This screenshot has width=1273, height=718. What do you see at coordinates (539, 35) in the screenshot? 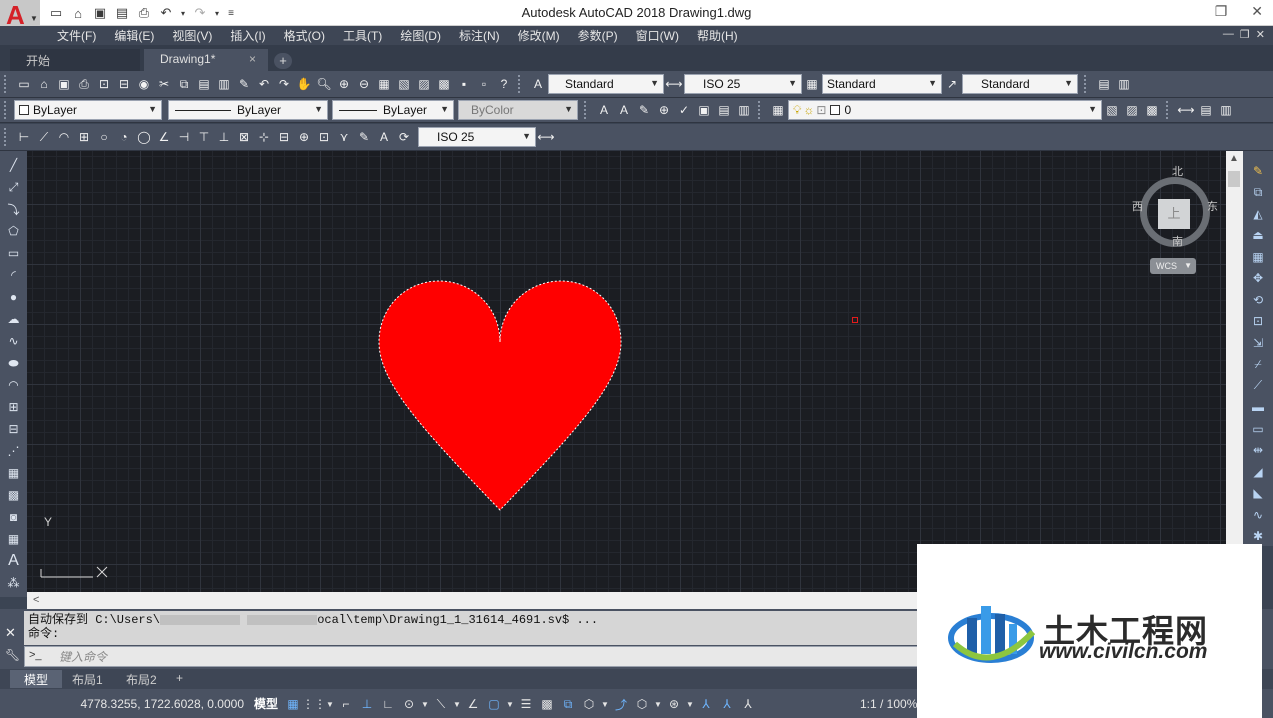
I see `menu-modify: 修改(M)` at bounding box center [539, 35].